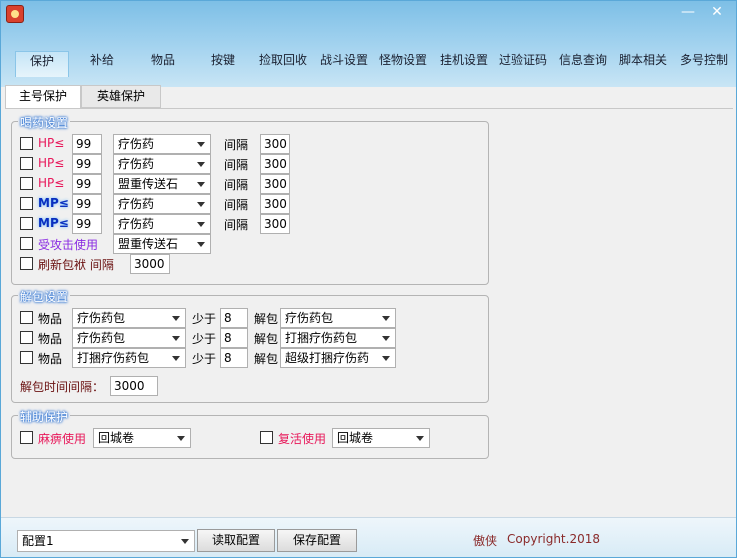 The width and height of the screenshot is (737, 558). Describe the element at coordinates (338, 318) in the screenshot. I see `unpack-target-select: 疗伤药包` at that location.